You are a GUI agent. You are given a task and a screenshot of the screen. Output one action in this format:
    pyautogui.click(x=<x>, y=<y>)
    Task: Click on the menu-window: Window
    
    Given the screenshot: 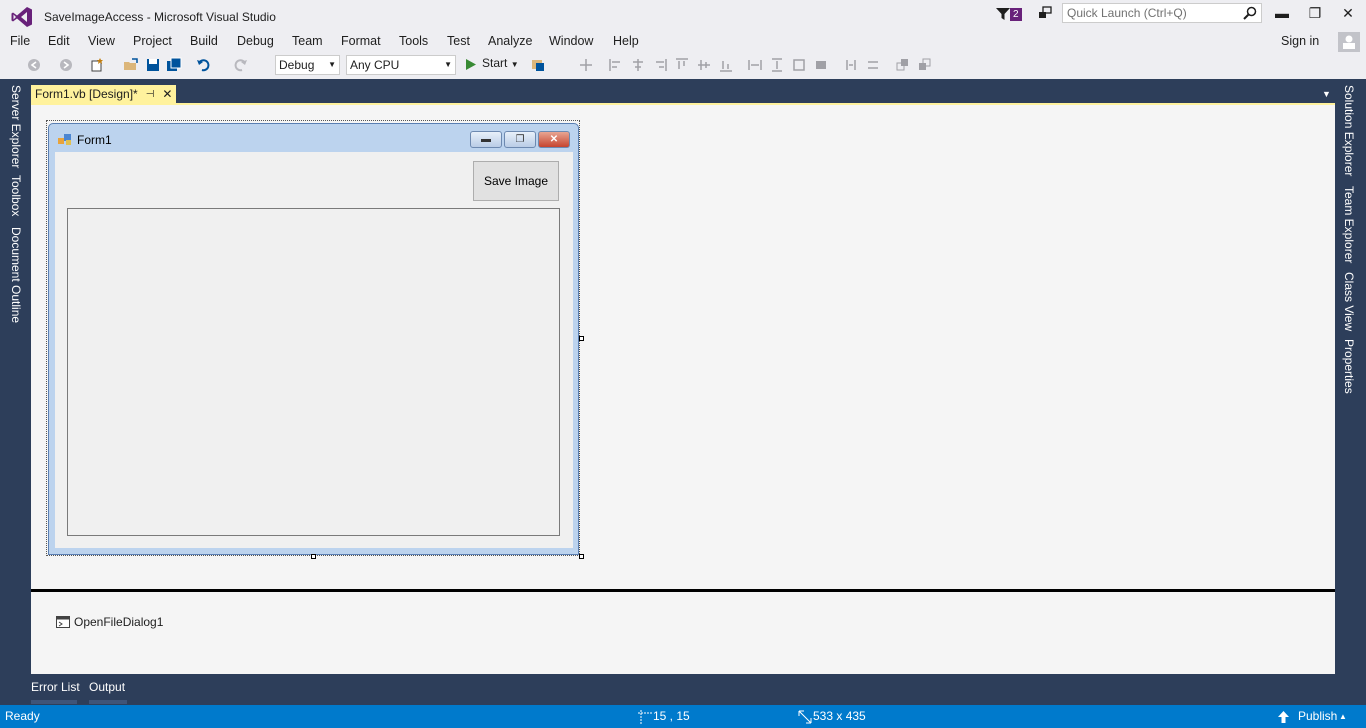 What is the action you would take?
    pyautogui.click(x=571, y=41)
    